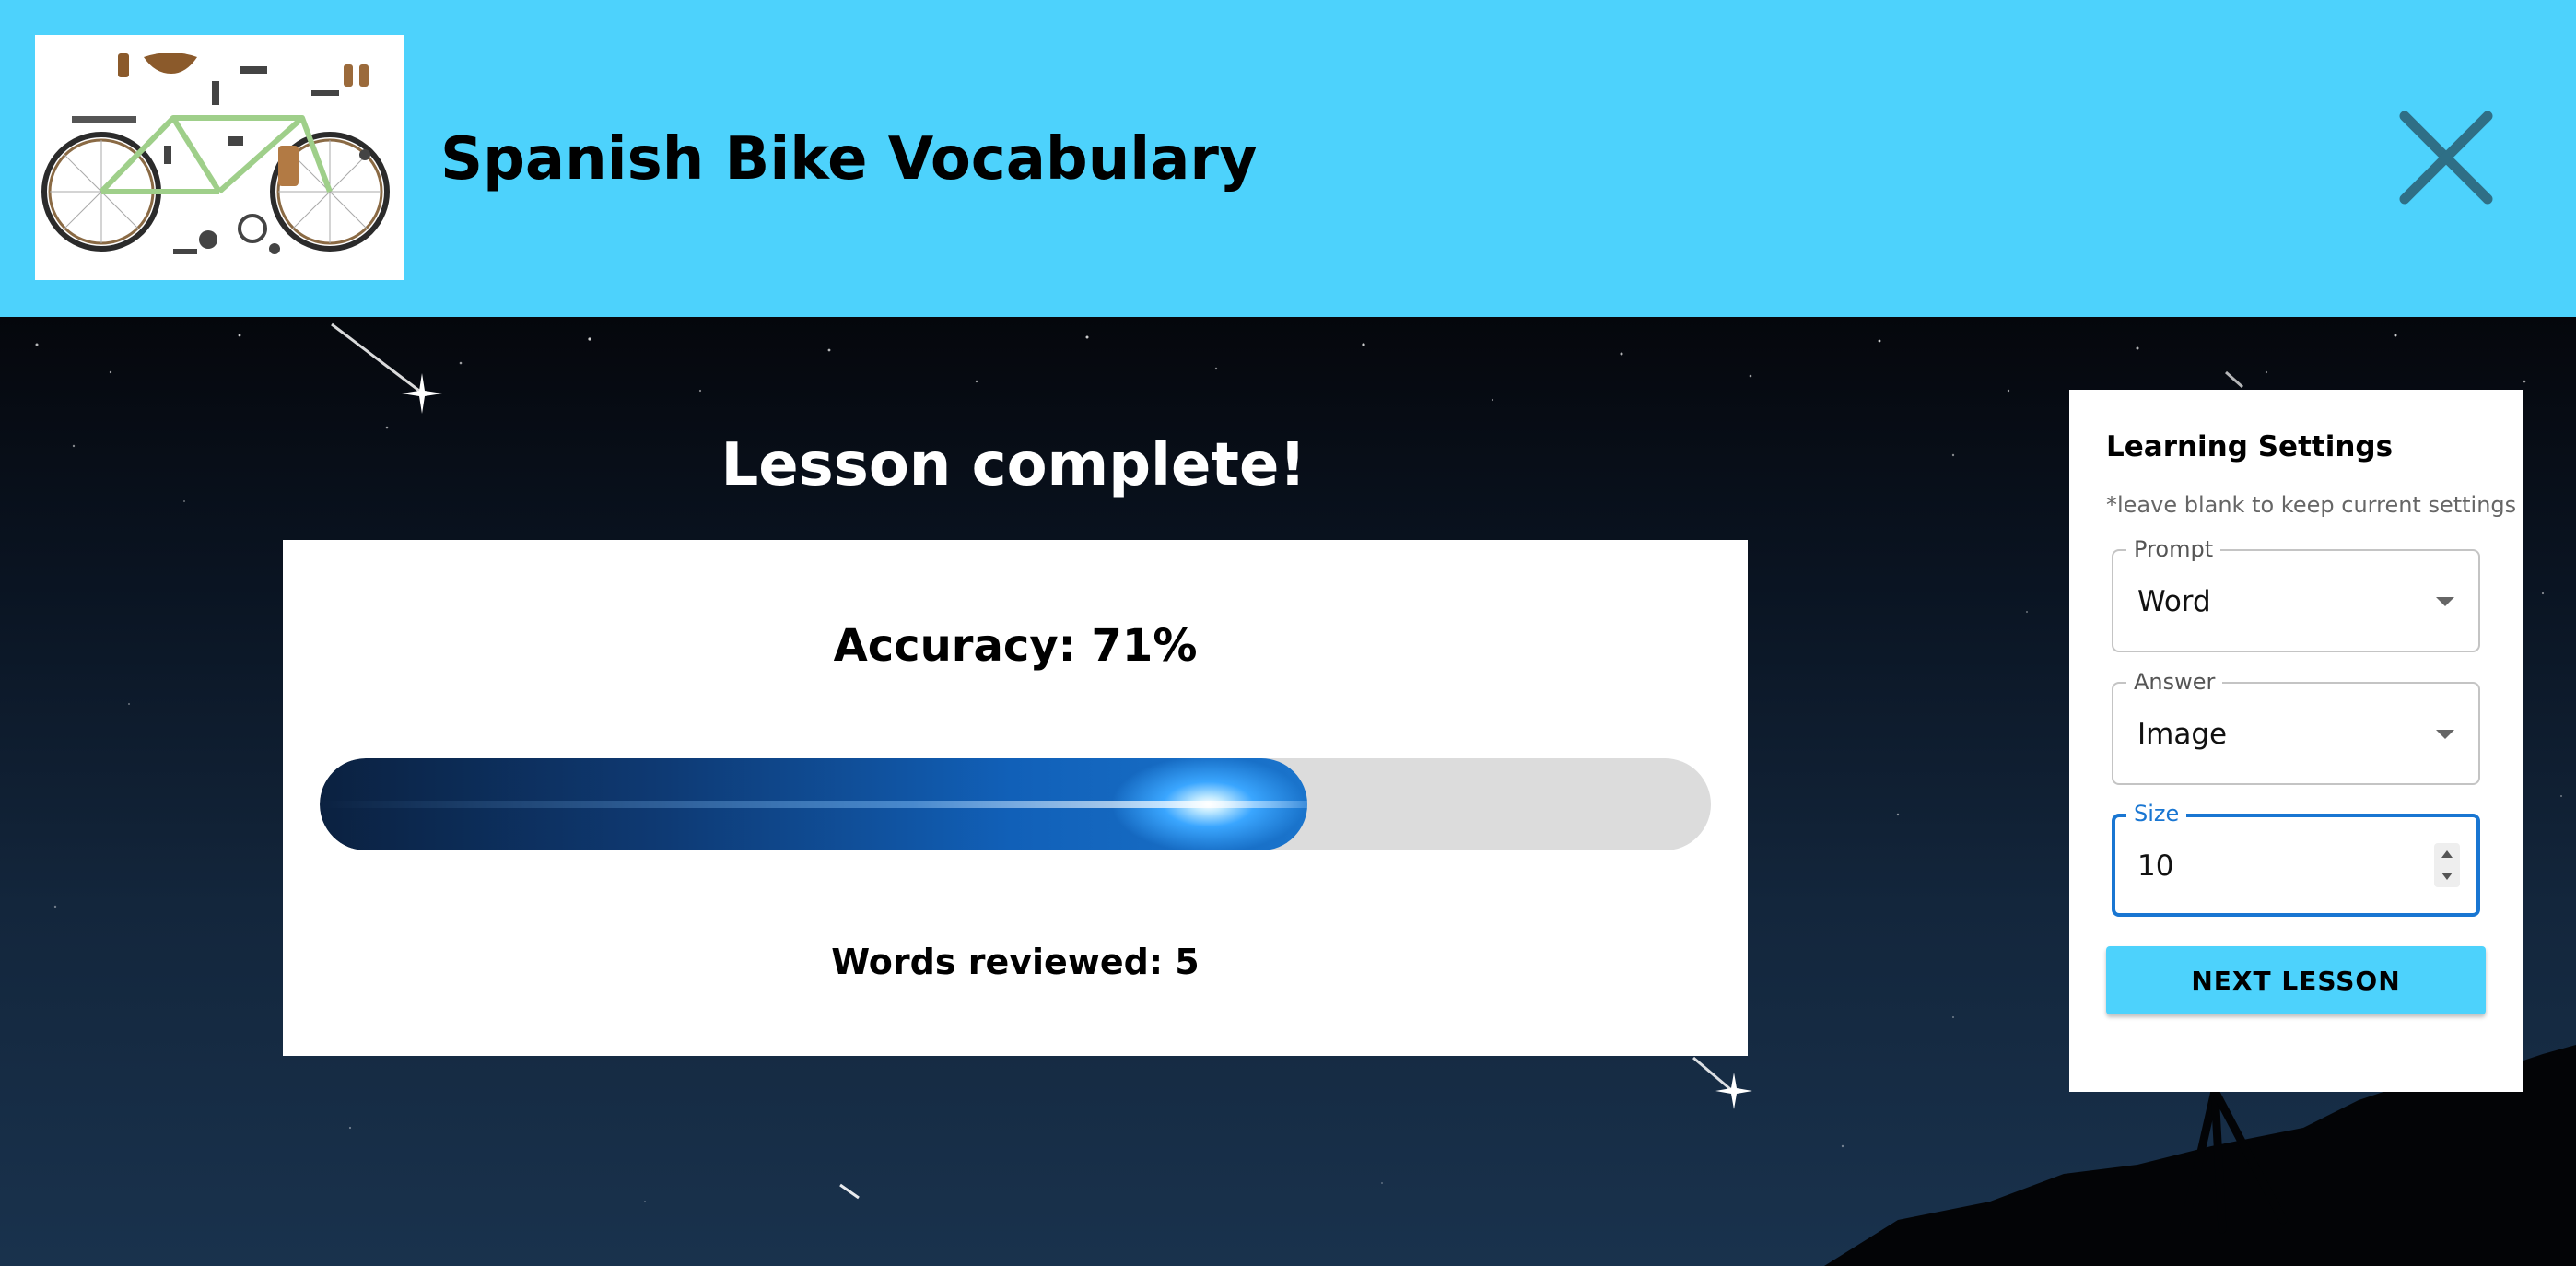 The height and width of the screenshot is (1266, 2576). What do you see at coordinates (2155, 867) in the screenshot?
I see `size-value: 10` at bounding box center [2155, 867].